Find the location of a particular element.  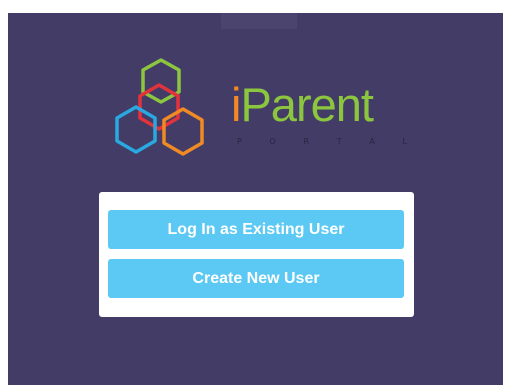

create-new-user-button: Create New User is located at coordinates (256, 278).